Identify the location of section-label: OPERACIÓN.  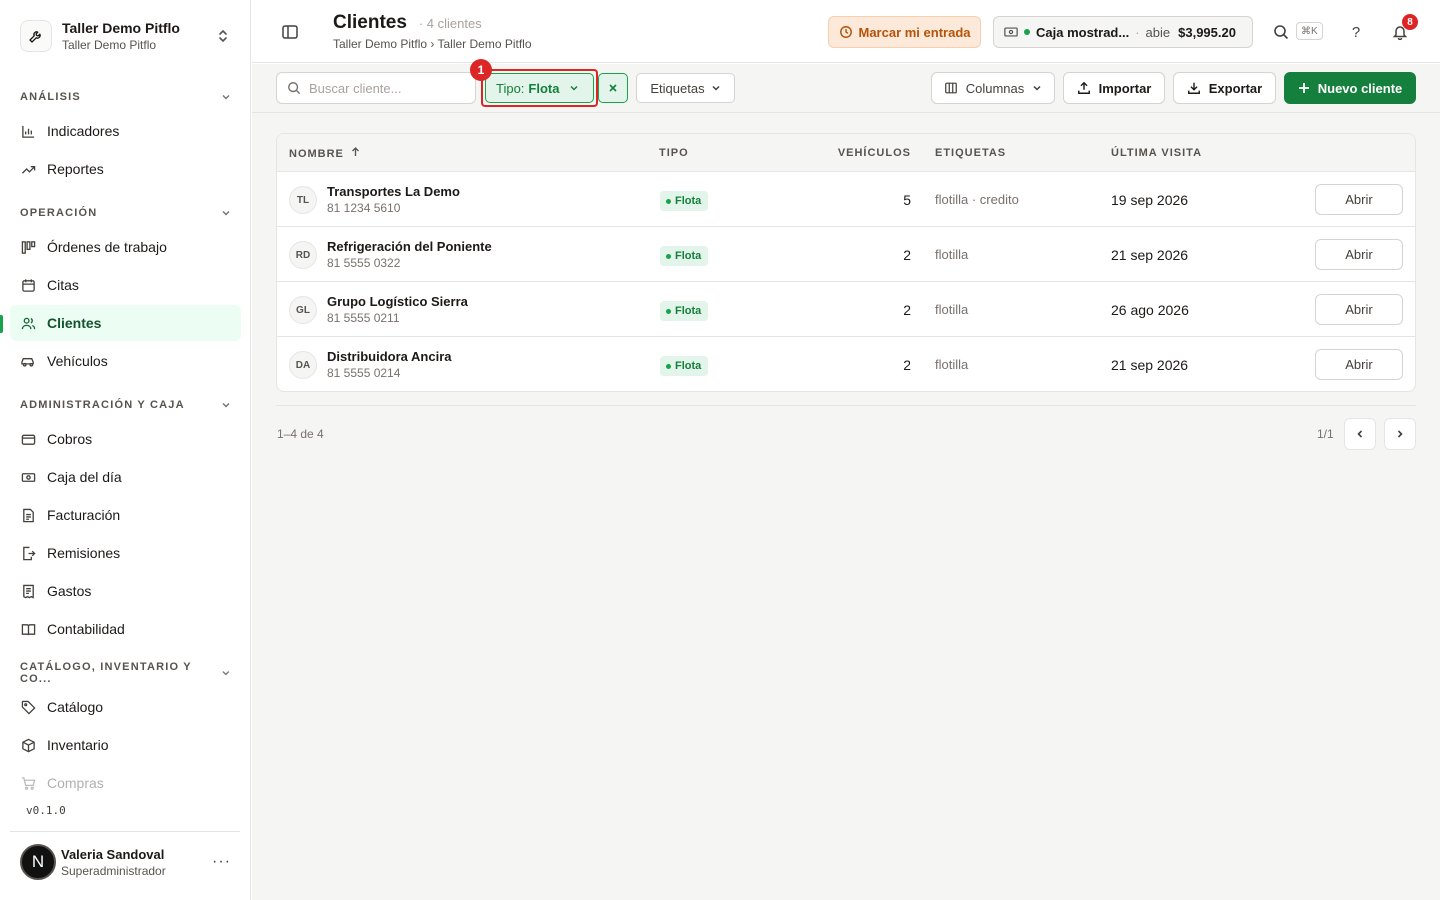
(59, 213).